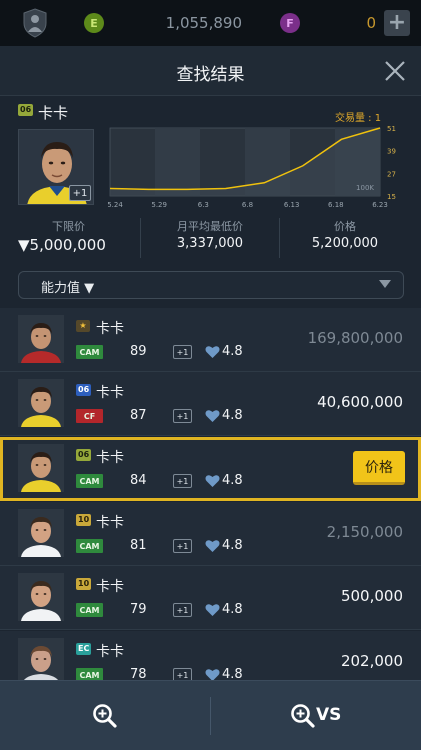  What do you see at coordinates (210, 226) in the screenshot?
I see `monthly-avg-low-label: 月平均最低价` at bounding box center [210, 226].